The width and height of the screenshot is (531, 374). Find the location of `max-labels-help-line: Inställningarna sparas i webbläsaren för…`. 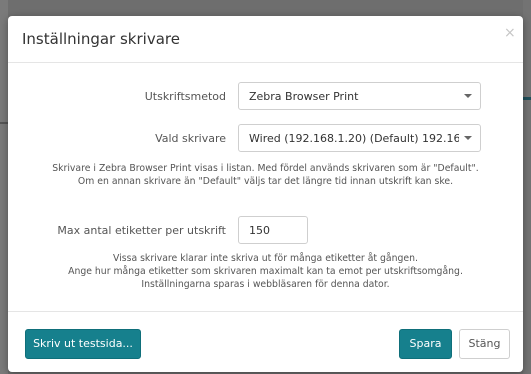

max-labels-help-line: Inställningarna sparas i webbläsaren för… is located at coordinates (265, 284).